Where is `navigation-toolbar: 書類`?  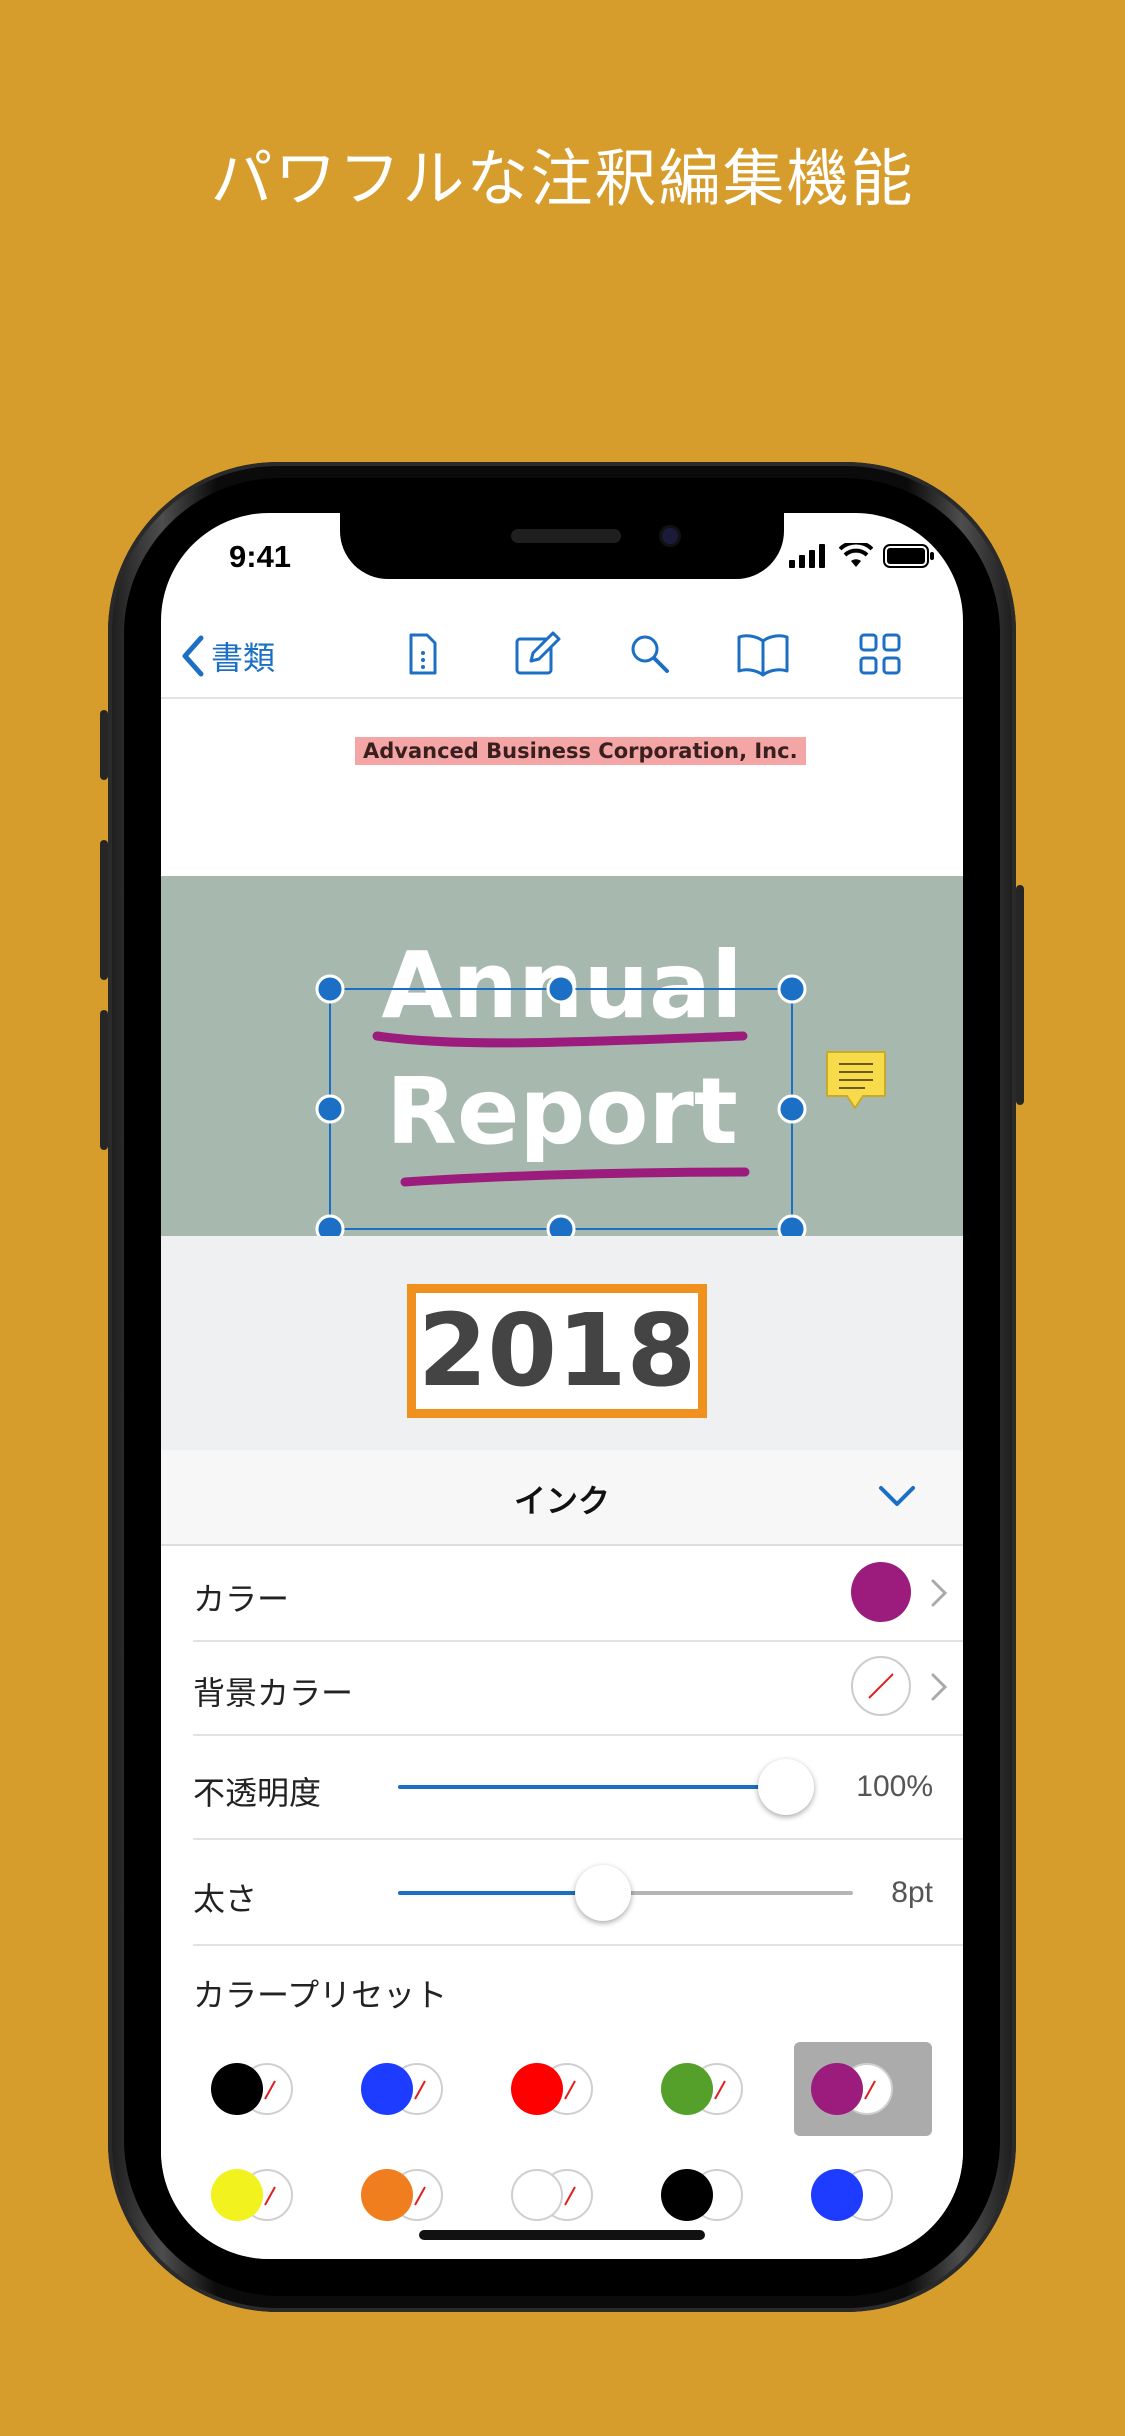 navigation-toolbar: 書類 is located at coordinates (562, 655).